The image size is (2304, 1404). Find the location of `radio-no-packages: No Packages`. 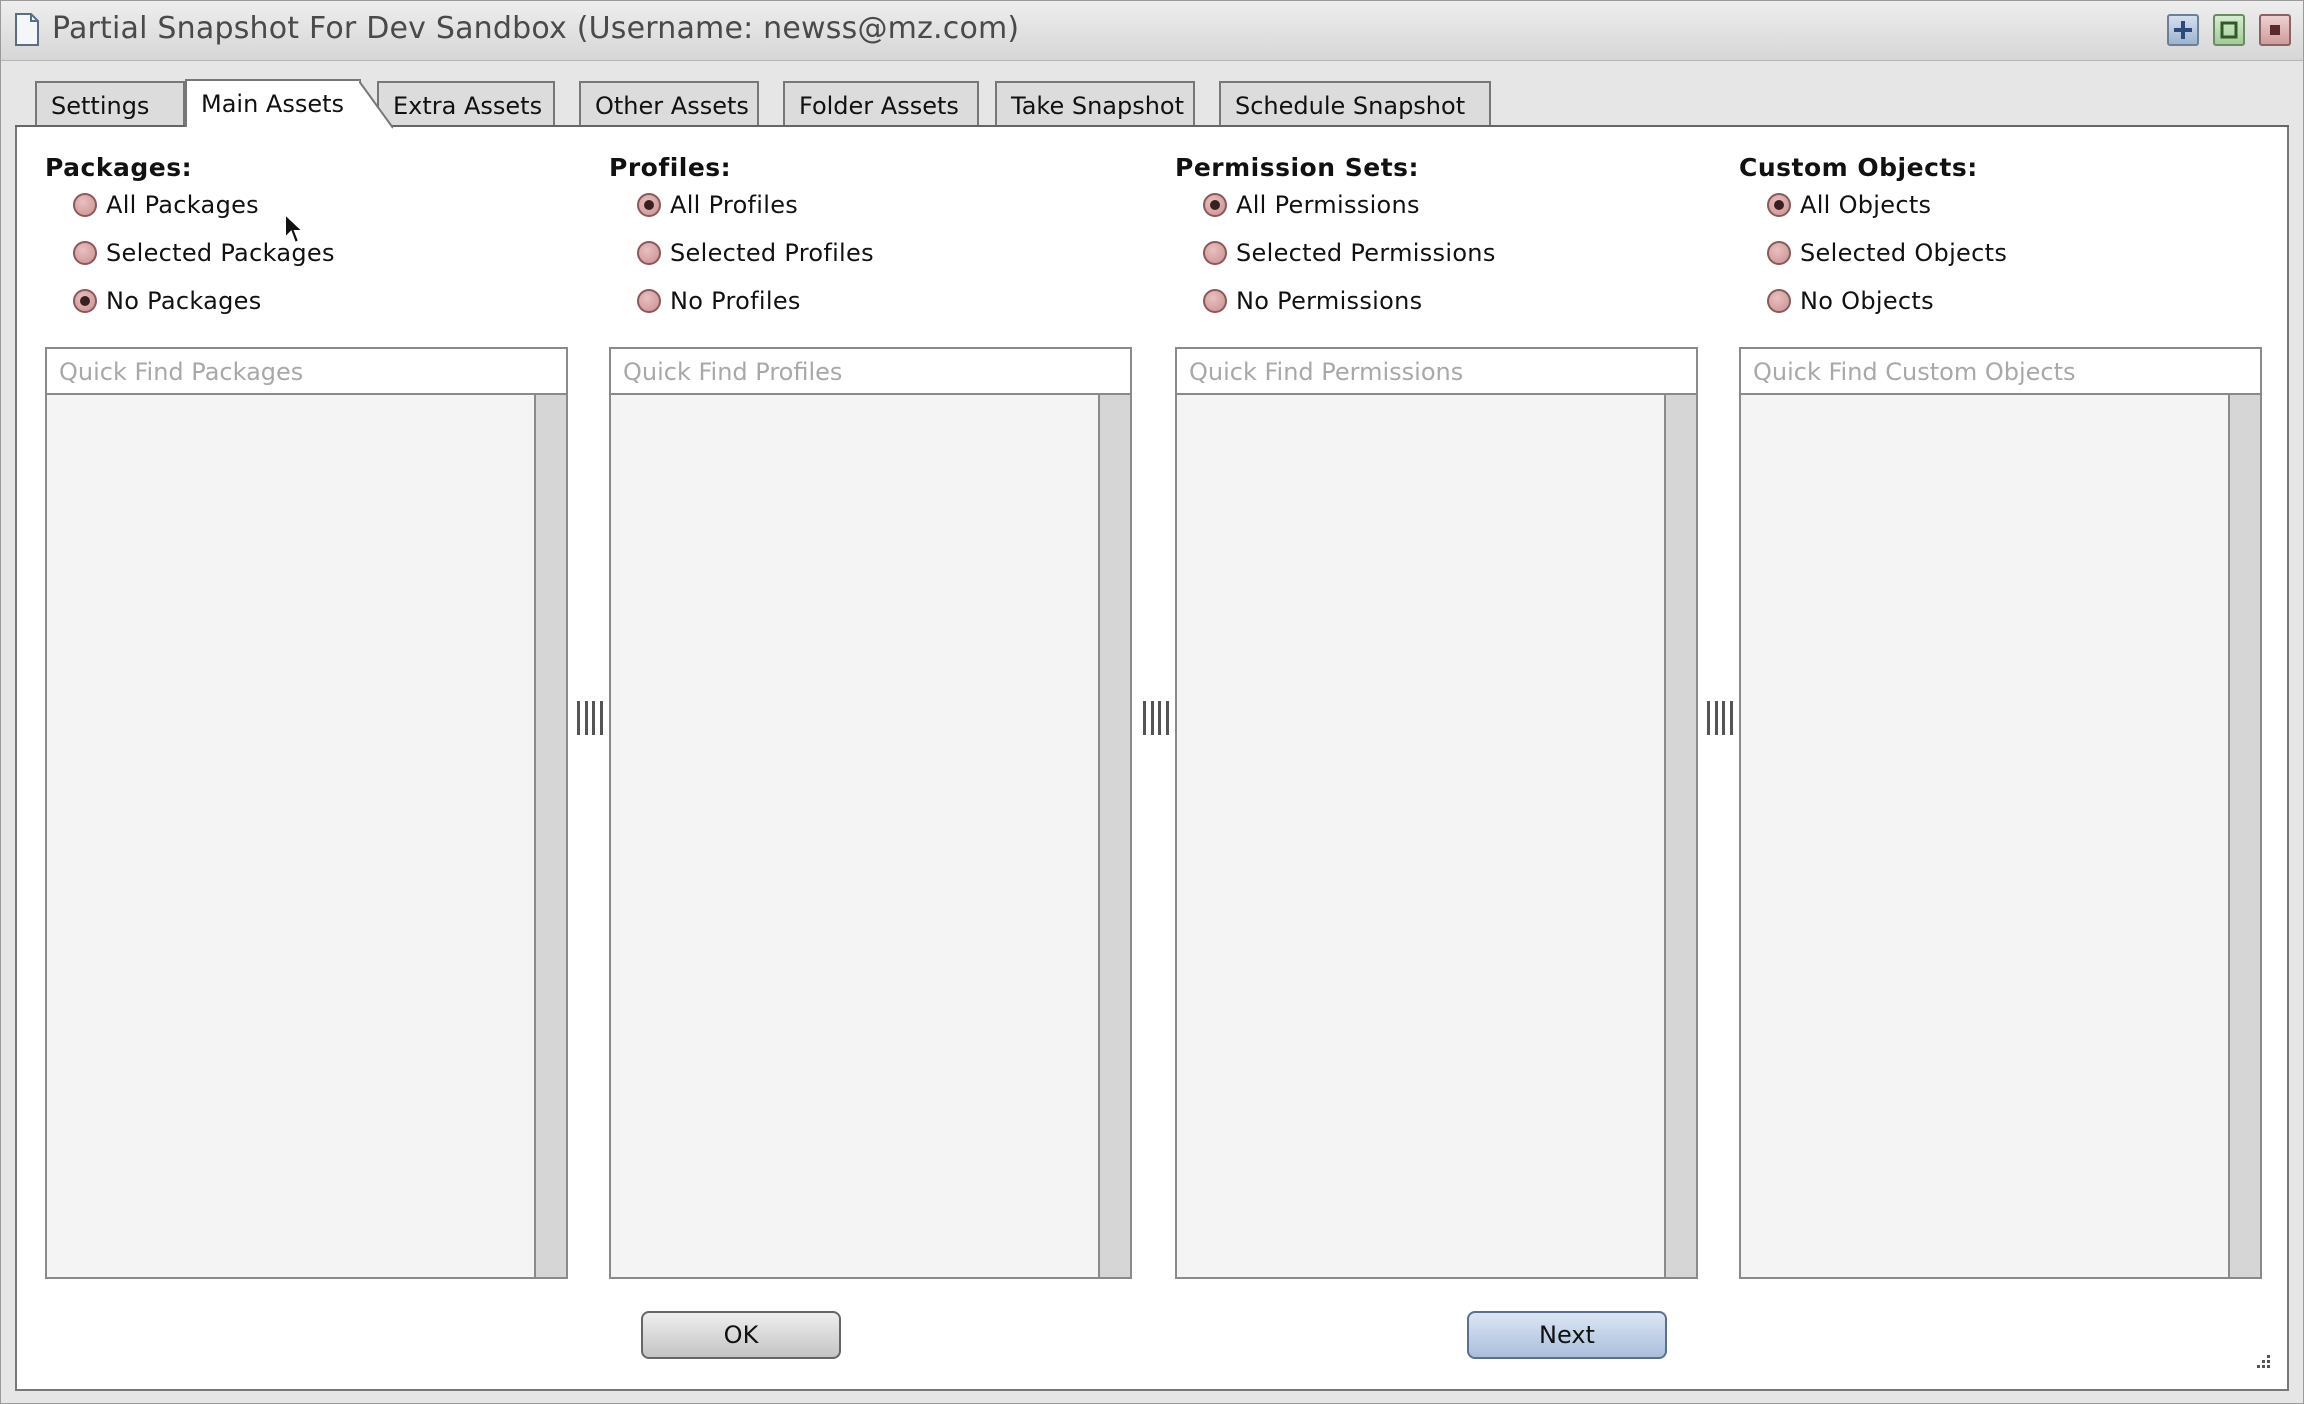

radio-no-packages: No Packages is located at coordinates (167, 301).